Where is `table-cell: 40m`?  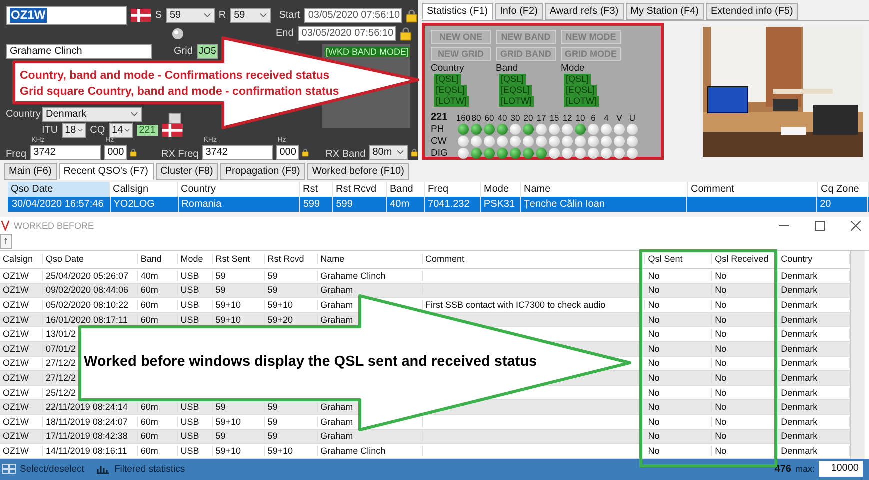
table-cell: 40m is located at coordinates (406, 204).